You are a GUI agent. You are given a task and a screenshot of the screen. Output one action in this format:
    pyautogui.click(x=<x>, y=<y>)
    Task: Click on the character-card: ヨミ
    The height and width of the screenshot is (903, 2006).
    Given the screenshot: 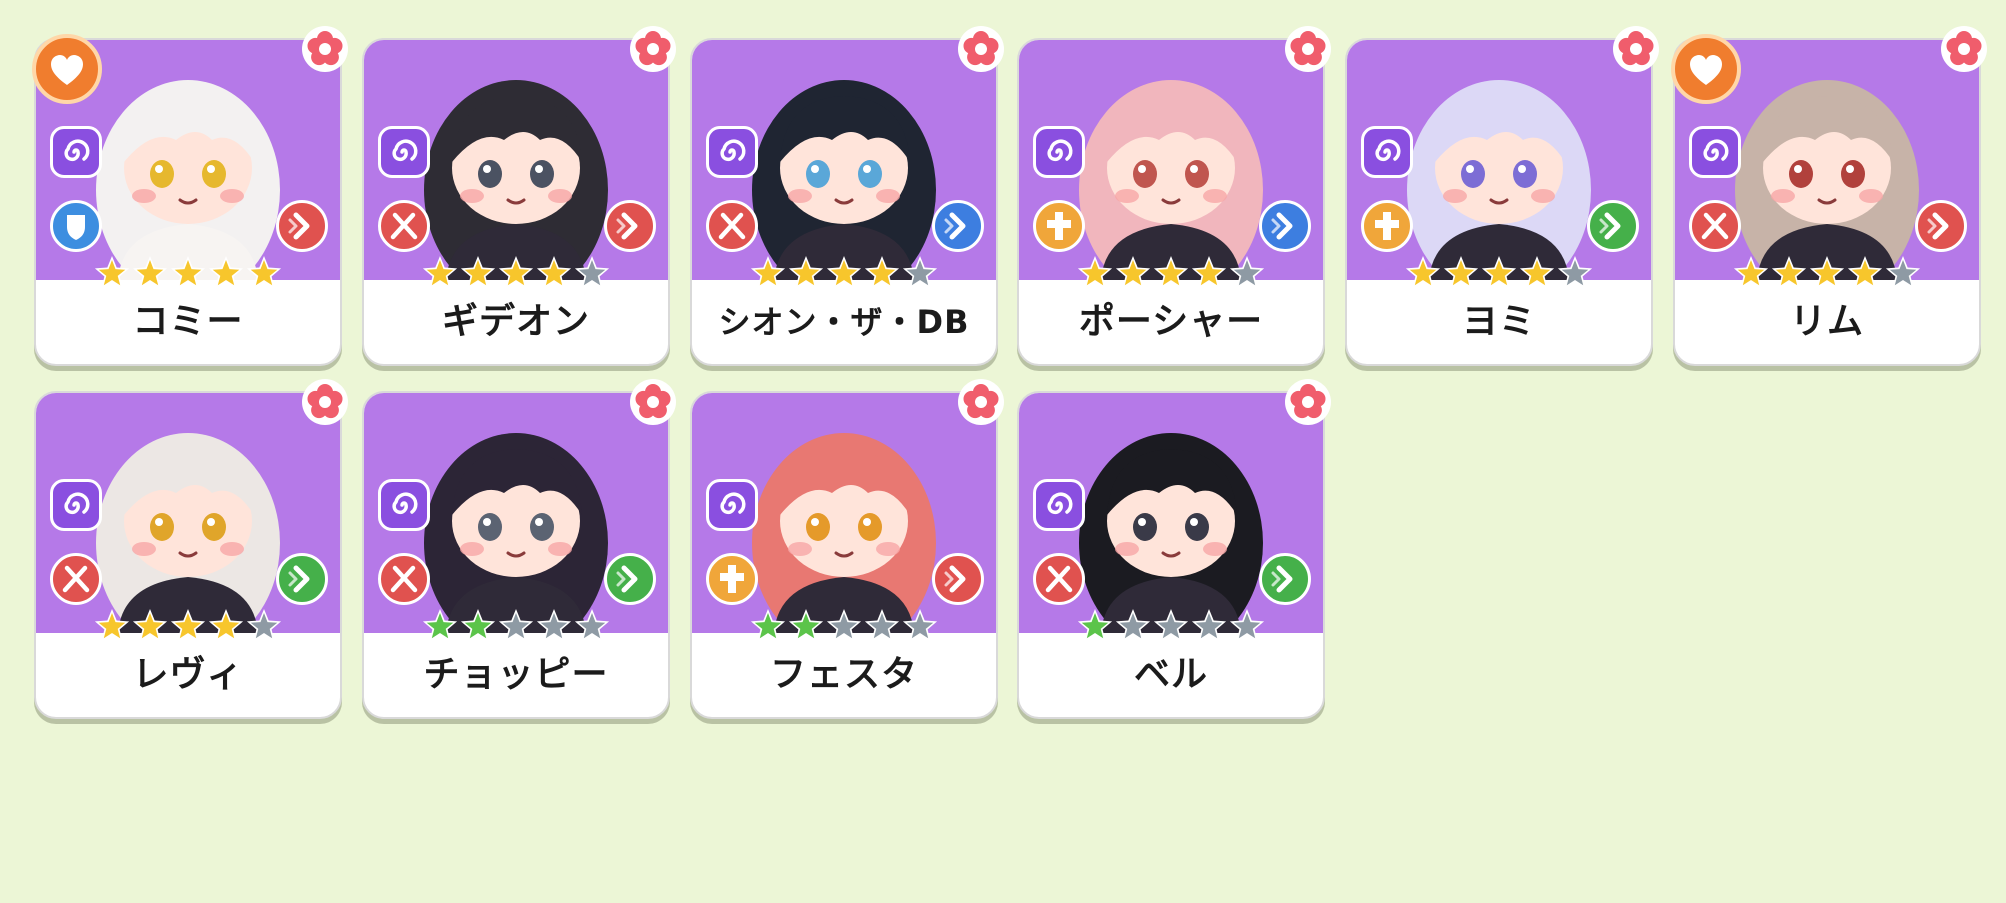 What is the action you would take?
    pyautogui.click(x=1502, y=196)
    